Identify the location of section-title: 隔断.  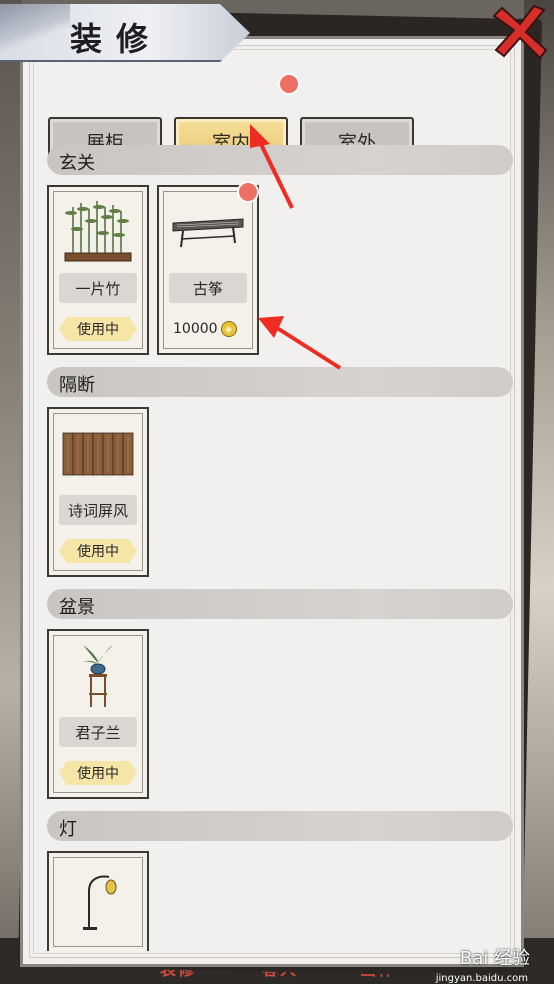
(77, 385).